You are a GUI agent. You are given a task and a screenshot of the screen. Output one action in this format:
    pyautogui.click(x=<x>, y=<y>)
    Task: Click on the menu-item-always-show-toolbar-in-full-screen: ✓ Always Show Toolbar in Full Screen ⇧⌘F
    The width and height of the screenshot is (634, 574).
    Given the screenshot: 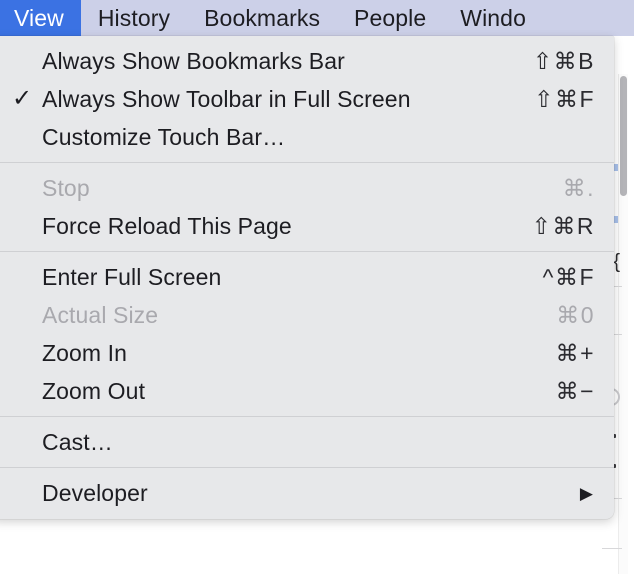 What is the action you would take?
    pyautogui.click(x=307, y=99)
    